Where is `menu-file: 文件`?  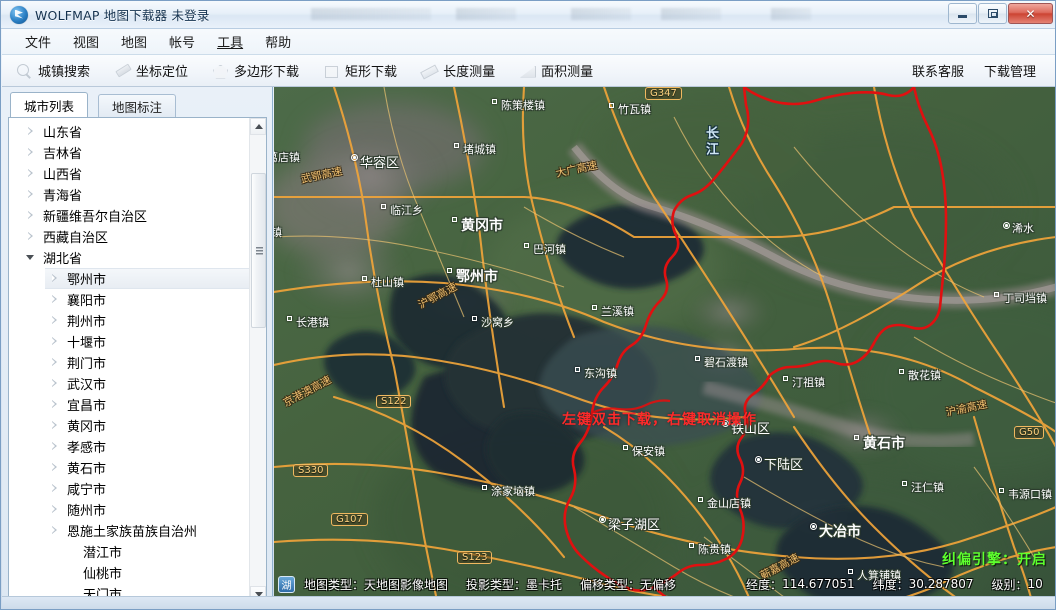 menu-file: 文件 is located at coordinates (38, 41).